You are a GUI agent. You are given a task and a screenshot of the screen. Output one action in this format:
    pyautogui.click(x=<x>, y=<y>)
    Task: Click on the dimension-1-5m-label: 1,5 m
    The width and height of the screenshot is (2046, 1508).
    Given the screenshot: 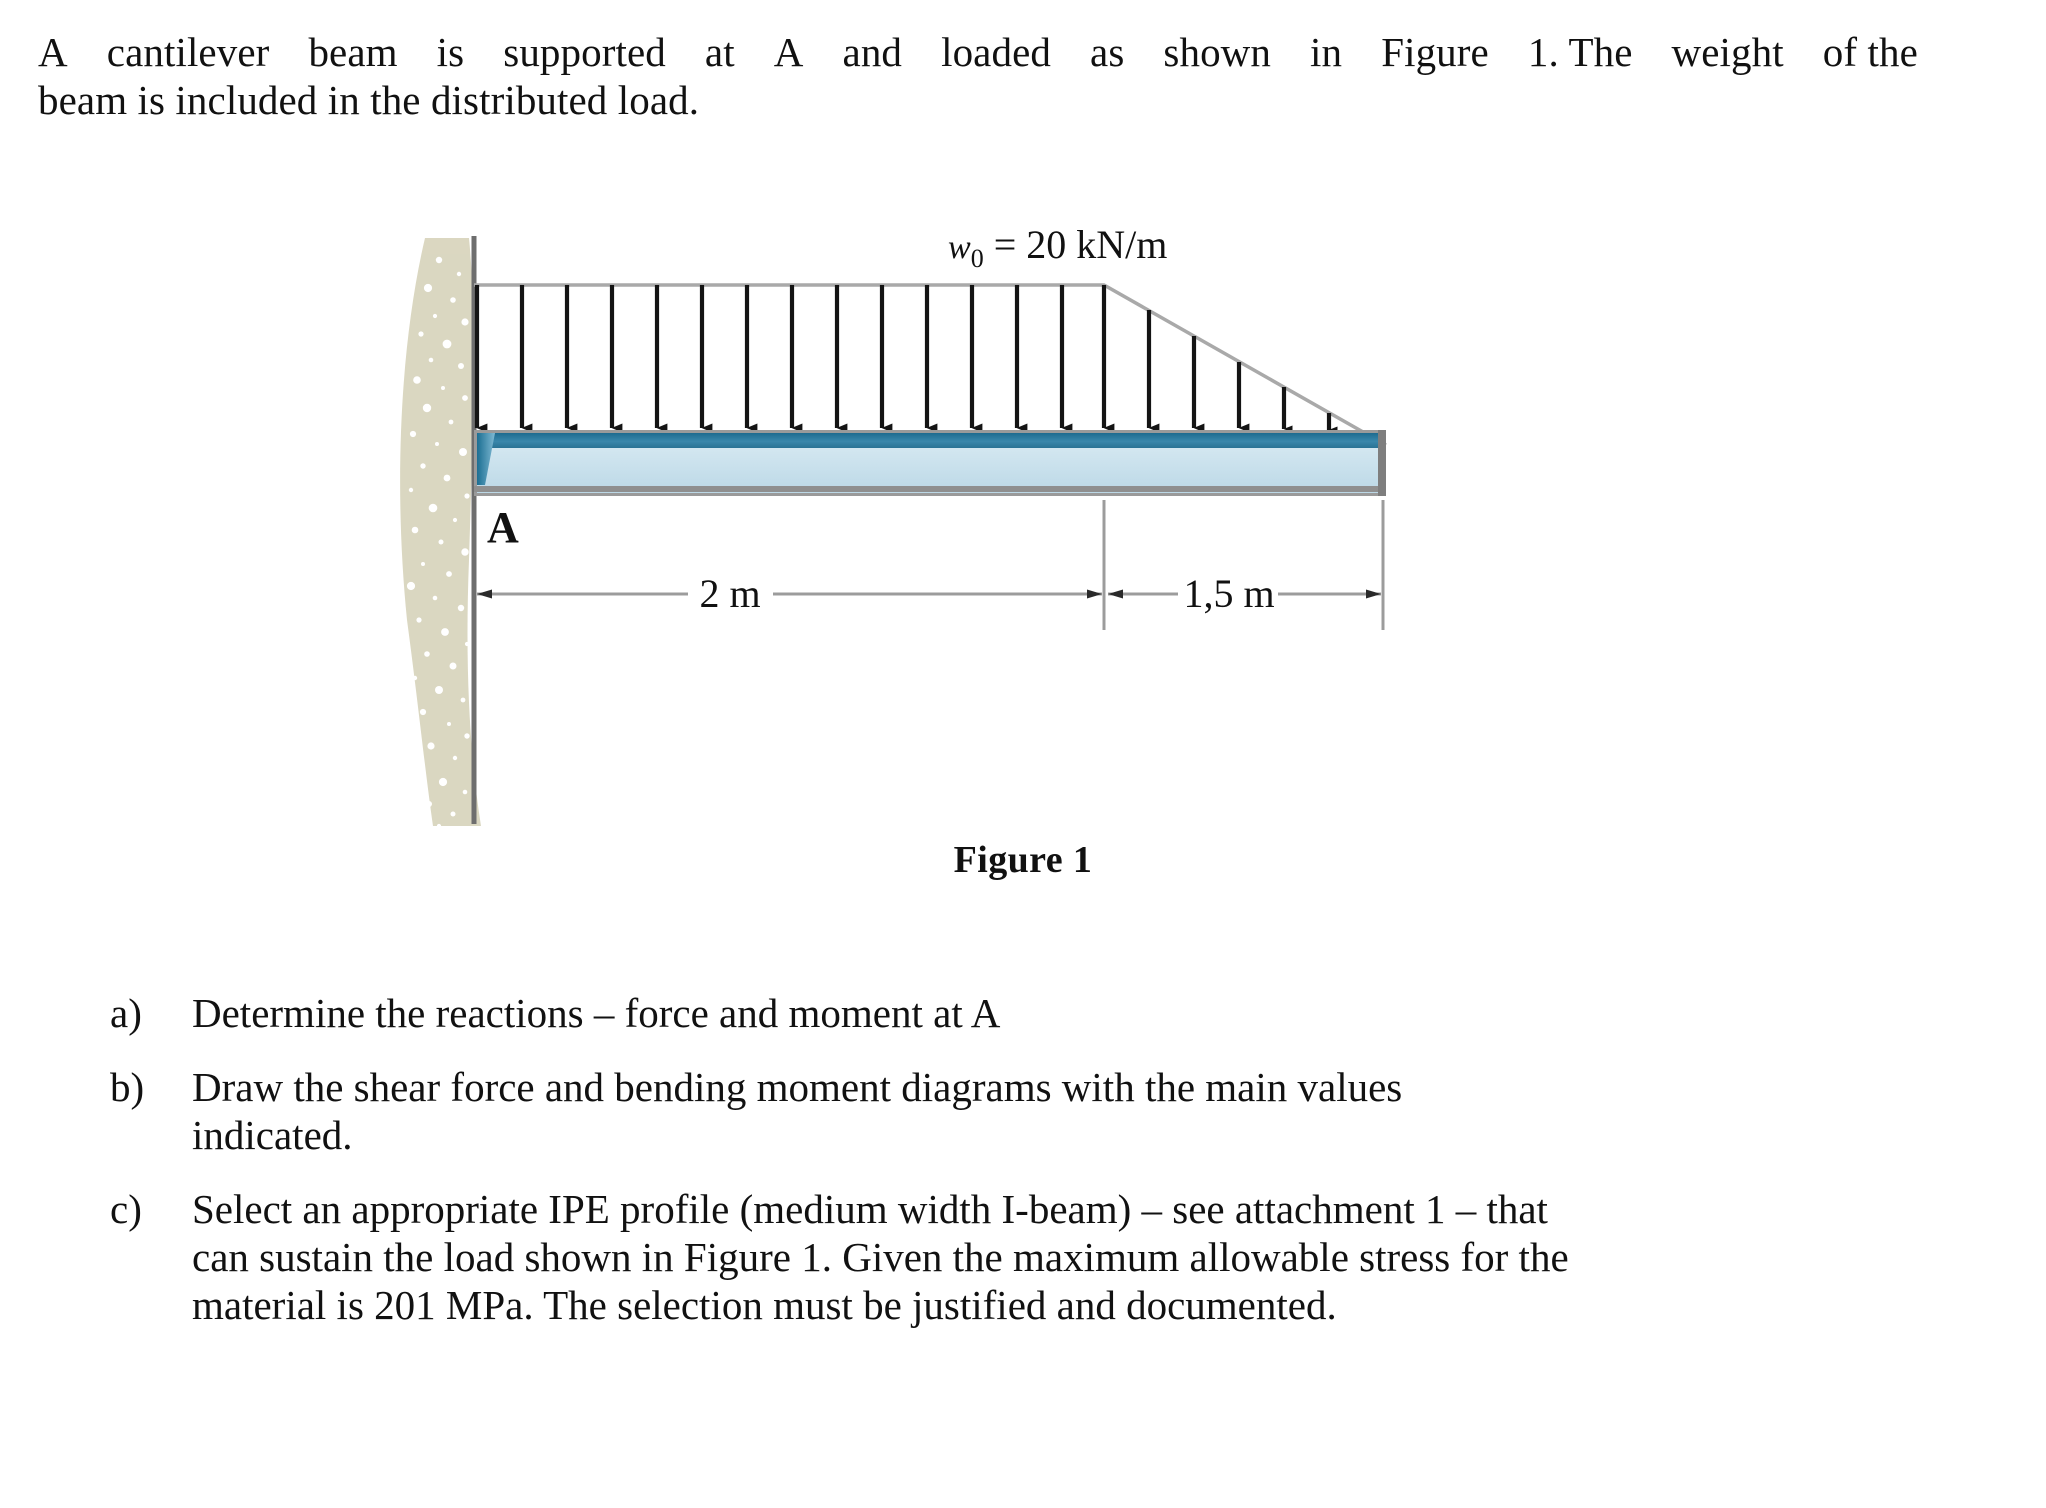 What is the action you would take?
    pyautogui.click(x=1228, y=593)
    